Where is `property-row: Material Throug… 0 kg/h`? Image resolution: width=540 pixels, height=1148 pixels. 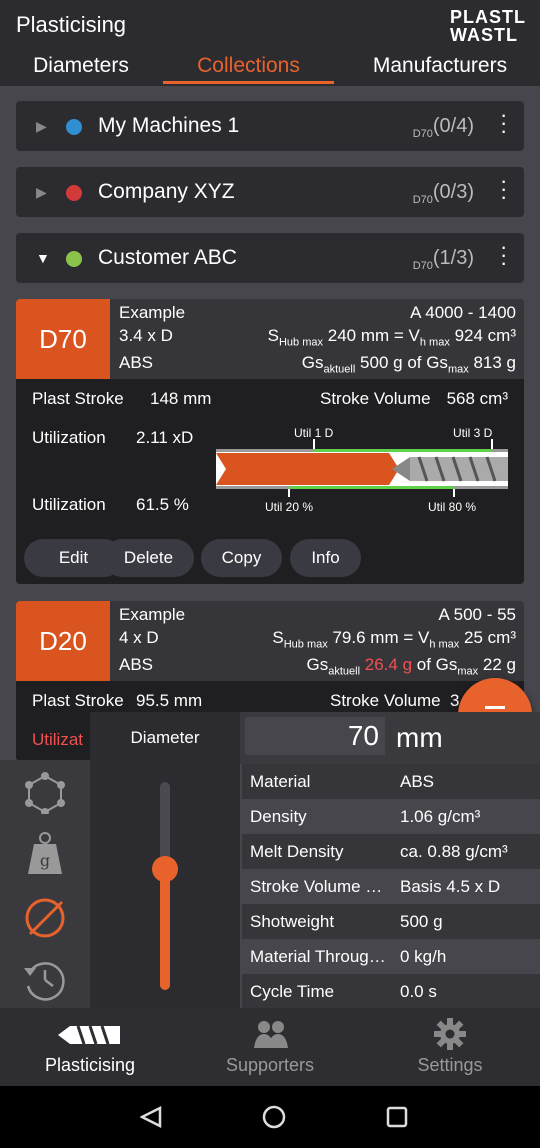
property-row: Material Throug… 0 kg/h is located at coordinates (391, 956).